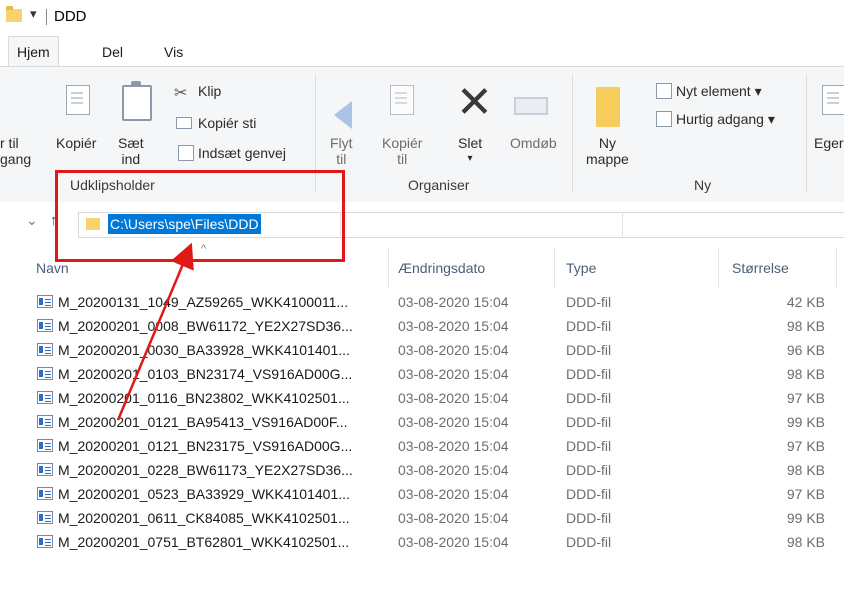 This screenshot has width=844, height=608. What do you see at coordinates (607, 143) in the screenshot?
I see `newfolder-label-line1: Ny` at bounding box center [607, 143].